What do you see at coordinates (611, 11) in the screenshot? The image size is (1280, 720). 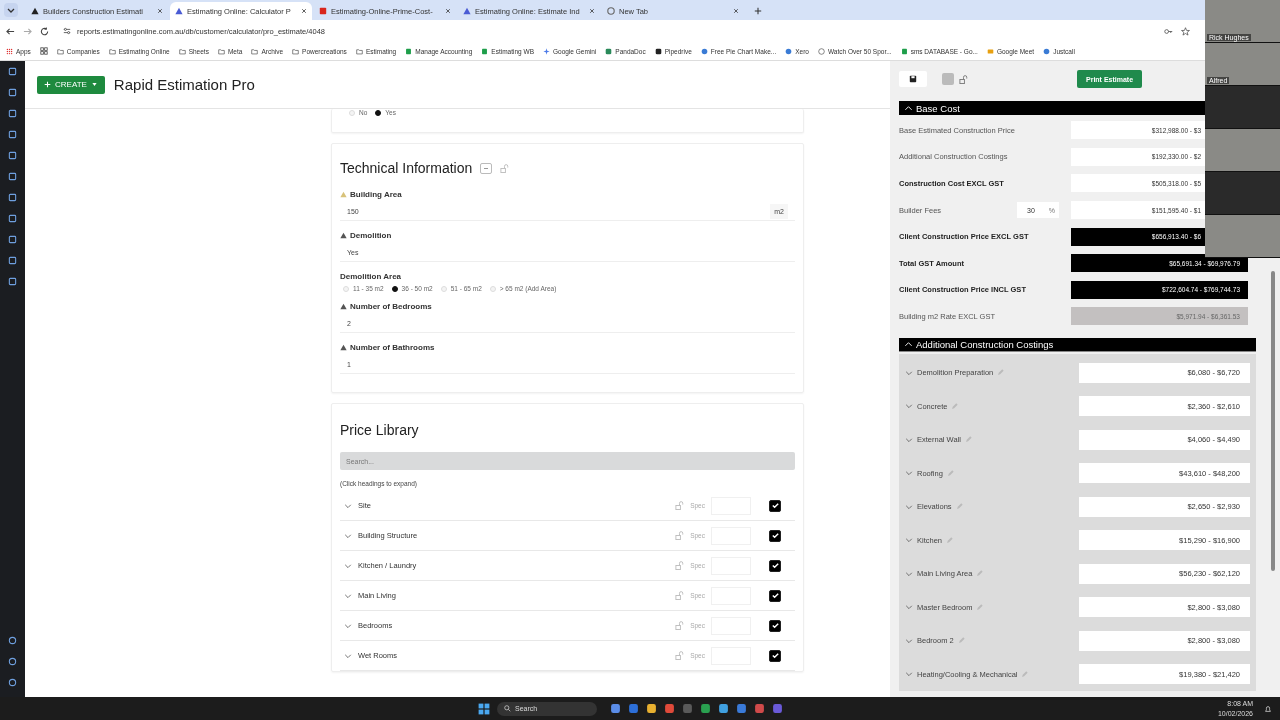 I see `globe-icon` at bounding box center [611, 11].